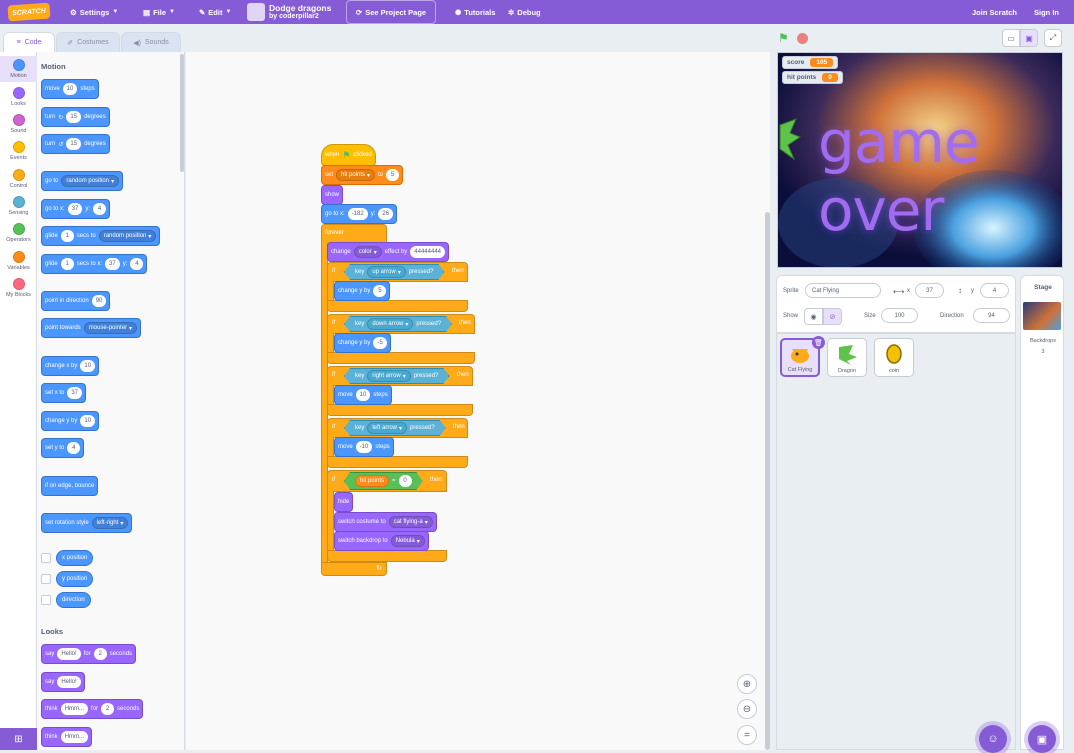 The height and width of the screenshot is (753, 1074). Describe the element at coordinates (63, 448) in the screenshot. I see `set-y-block: set y to 4` at that location.